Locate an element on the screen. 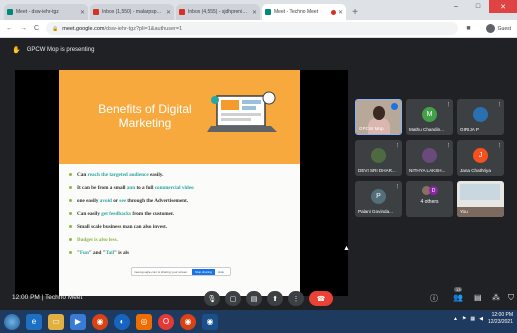 This screenshot has height=333, width=517. window-close-icon: ✕ is located at coordinates (503, 6).